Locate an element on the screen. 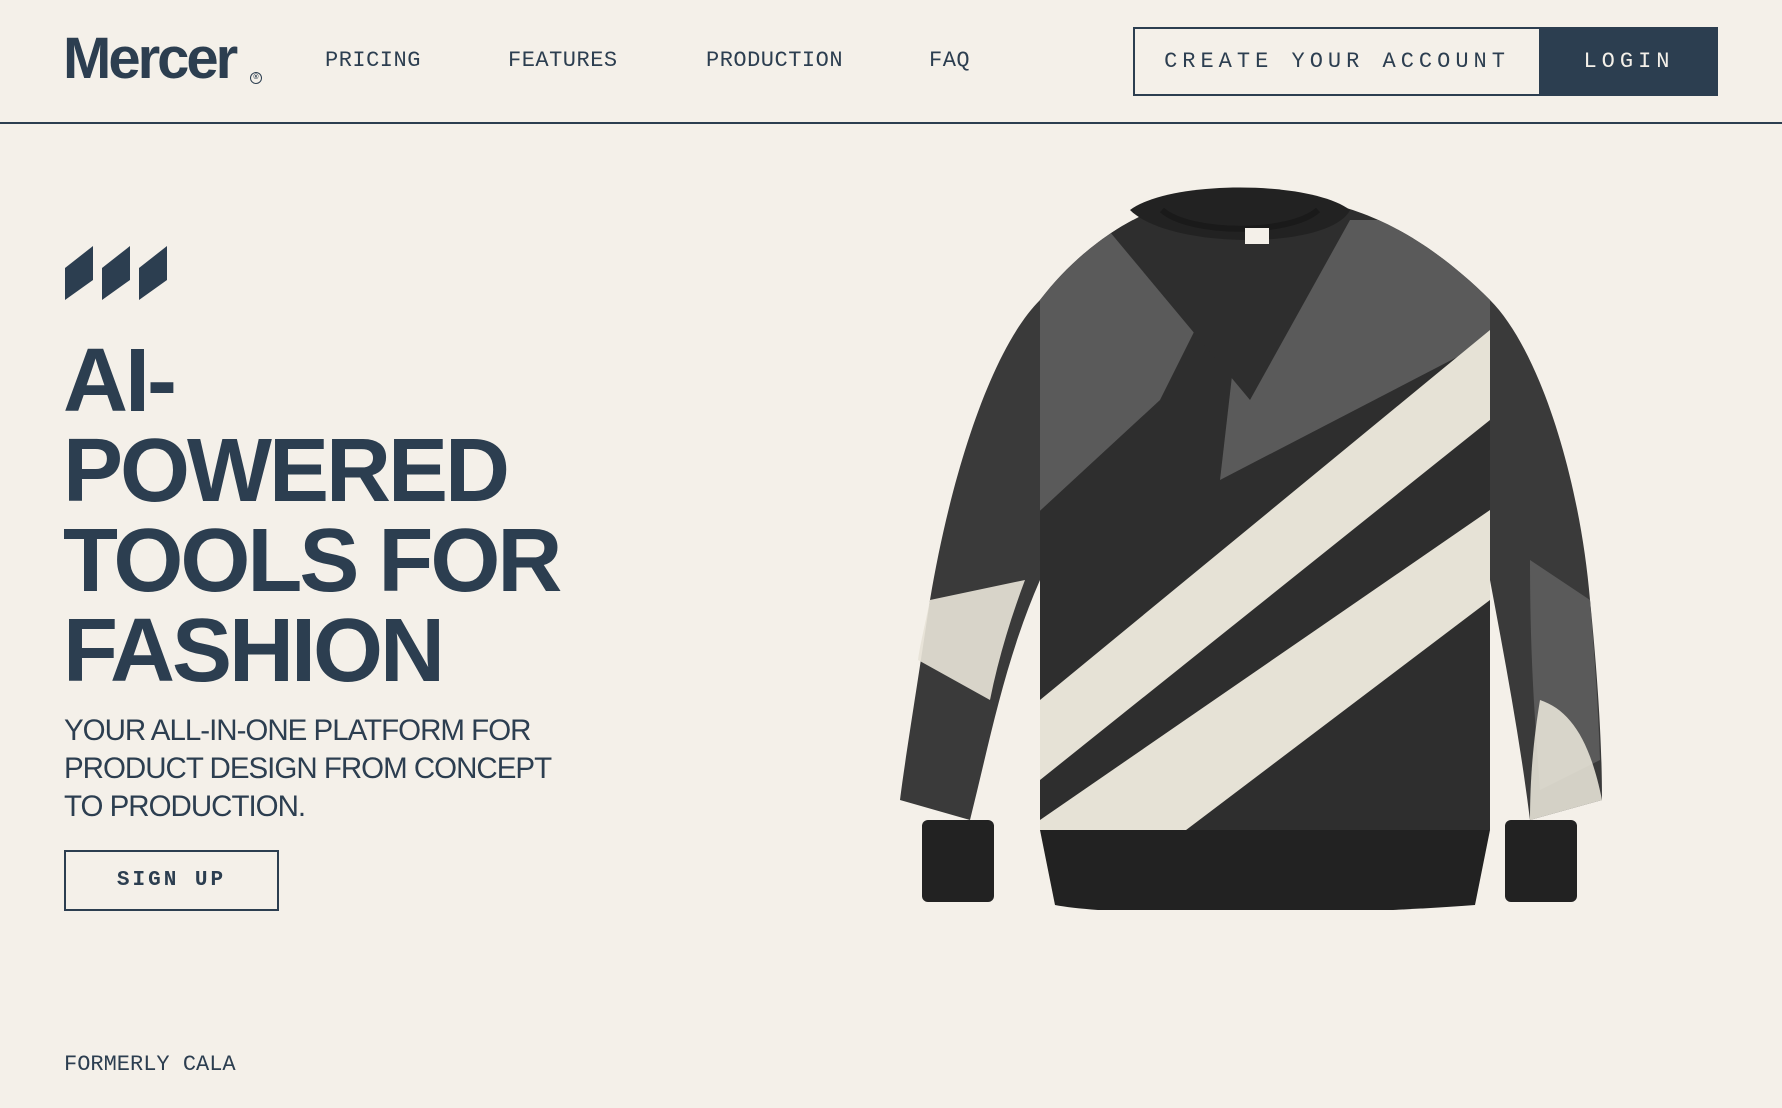  hero-title: AI- POWERED TOOLS FOR FASHION is located at coordinates (363, 516).